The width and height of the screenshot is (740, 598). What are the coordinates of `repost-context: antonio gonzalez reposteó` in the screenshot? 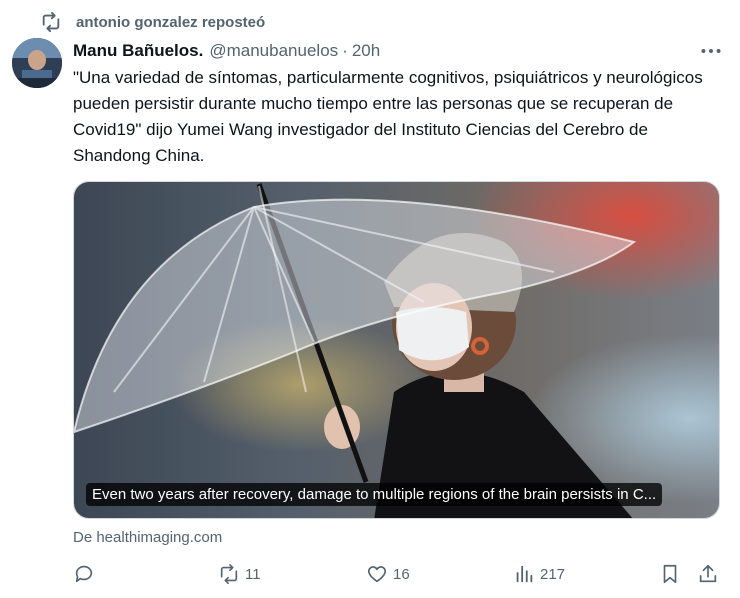 It's located at (152, 22).